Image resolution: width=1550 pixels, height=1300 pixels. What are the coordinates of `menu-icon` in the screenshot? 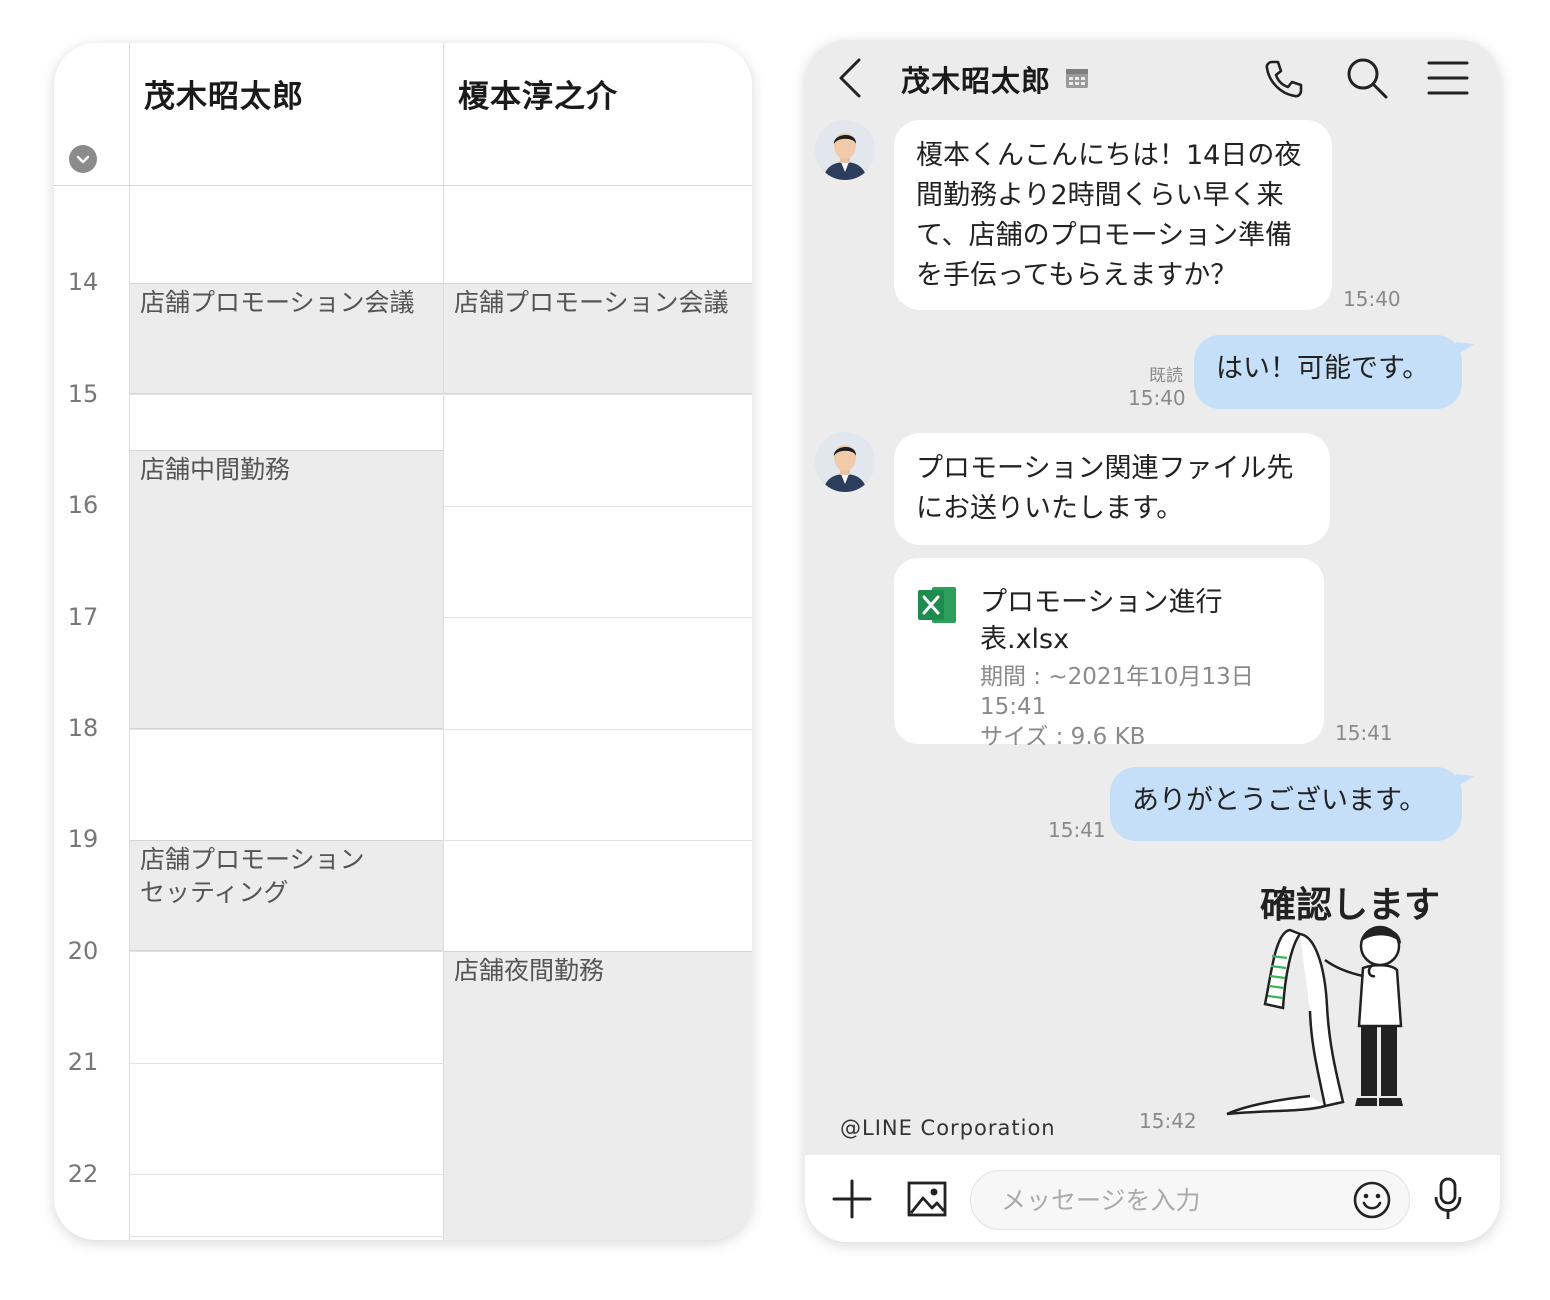 It's located at (1448, 80).